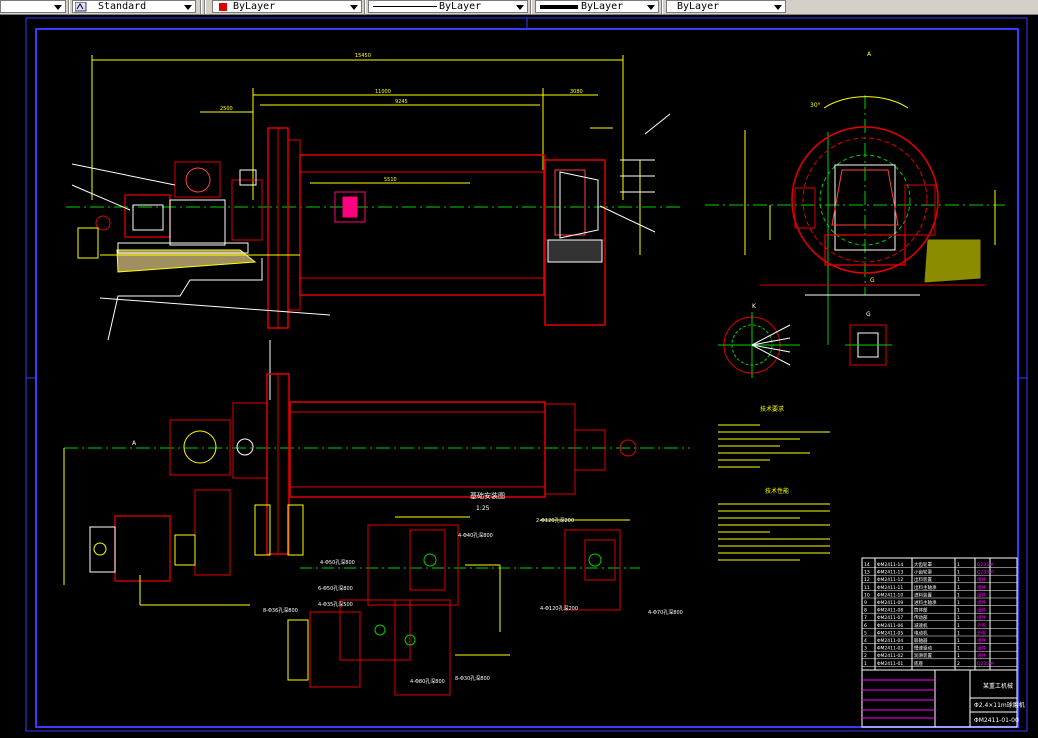 The image size is (1038, 738). What do you see at coordinates (921, 640) in the screenshot?
I see `parts-cell-name: 联轴器` at bounding box center [921, 640].